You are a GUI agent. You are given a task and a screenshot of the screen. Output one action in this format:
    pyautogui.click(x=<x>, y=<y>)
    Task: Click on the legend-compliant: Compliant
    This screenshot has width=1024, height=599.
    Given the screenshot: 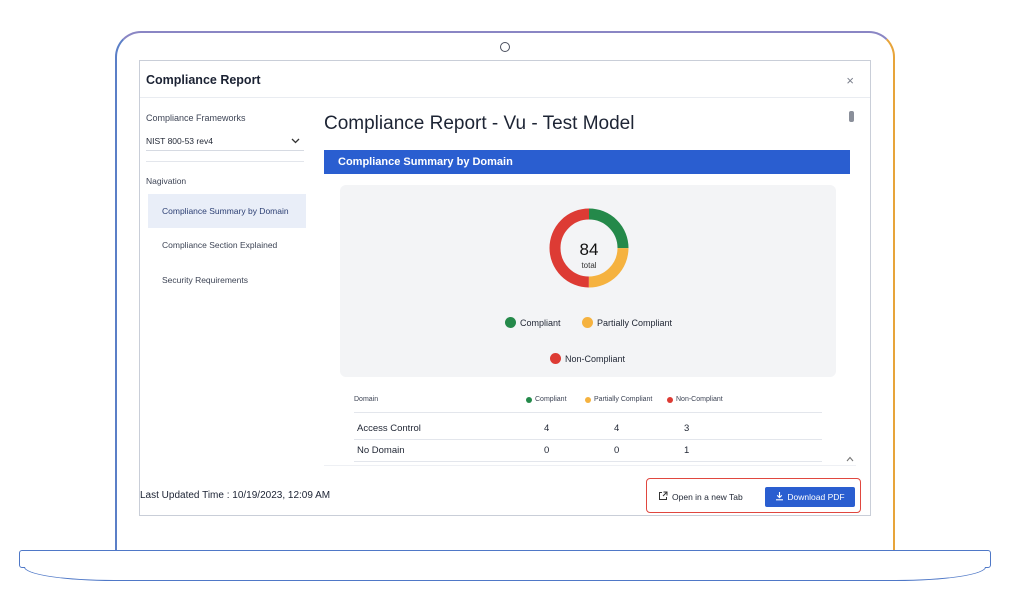 What is the action you would take?
    pyautogui.click(x=533, y=322)
    